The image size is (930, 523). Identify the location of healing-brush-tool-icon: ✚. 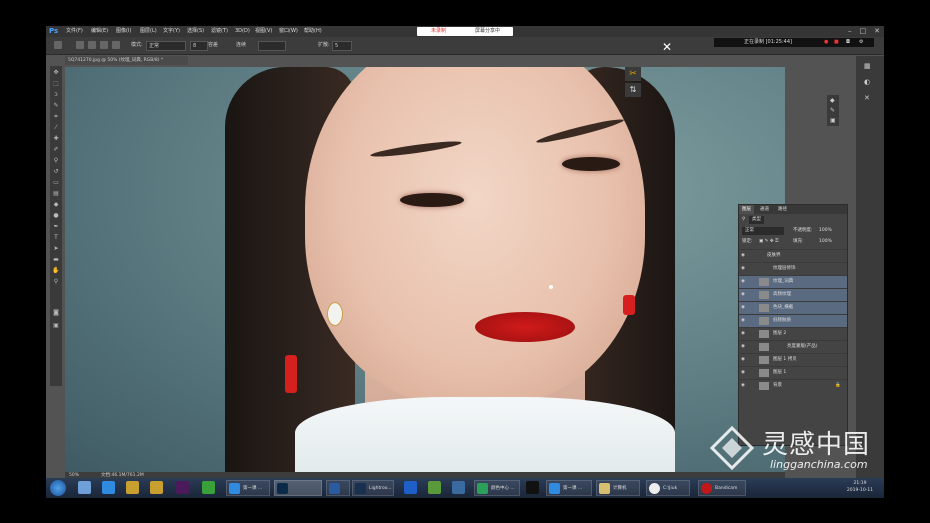
(56, 138).